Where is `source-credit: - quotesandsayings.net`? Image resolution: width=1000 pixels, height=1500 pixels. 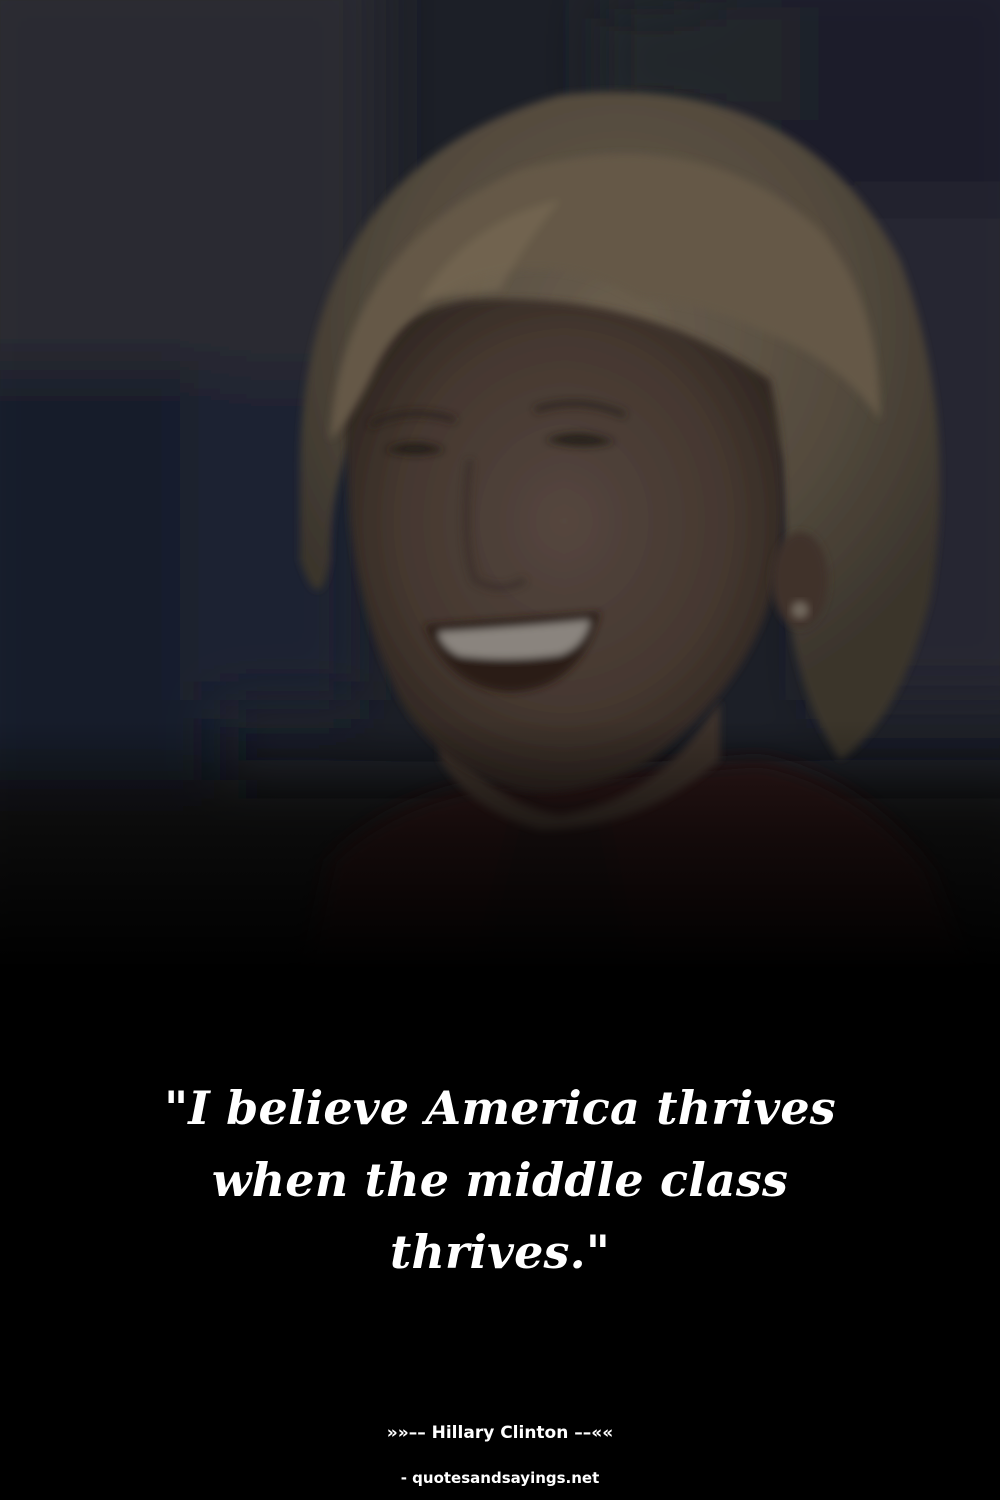 source-credit: - quotesandsayings.net is located at coordinates (500, 1478).